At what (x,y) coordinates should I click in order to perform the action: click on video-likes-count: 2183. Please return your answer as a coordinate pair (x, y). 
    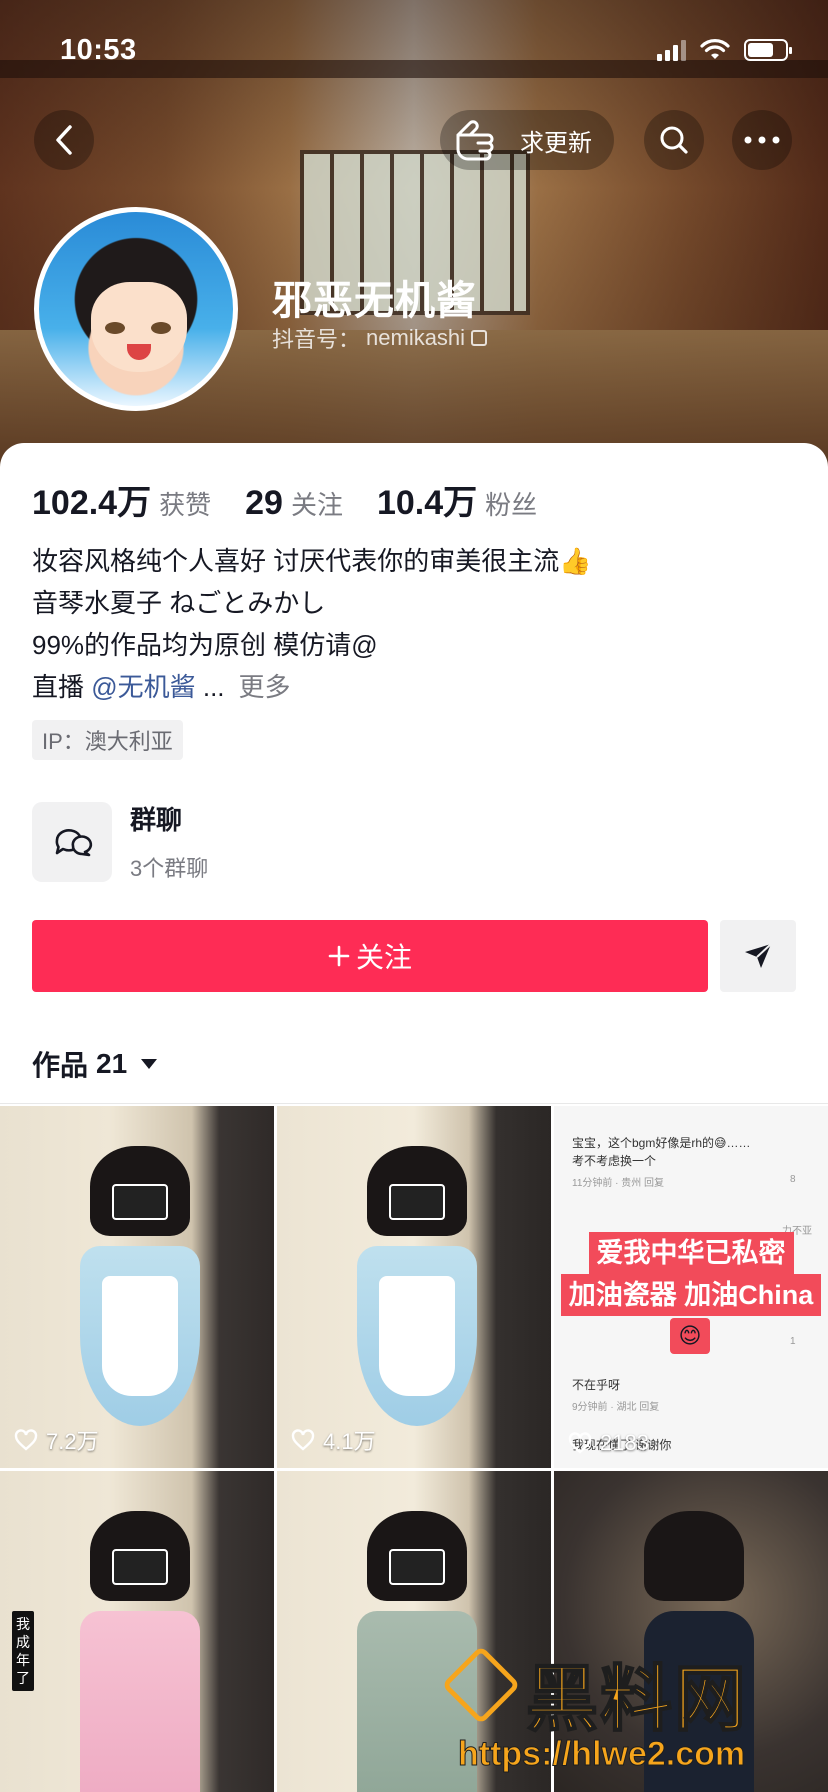
    Looking at the image, I should click on (624, 1442).